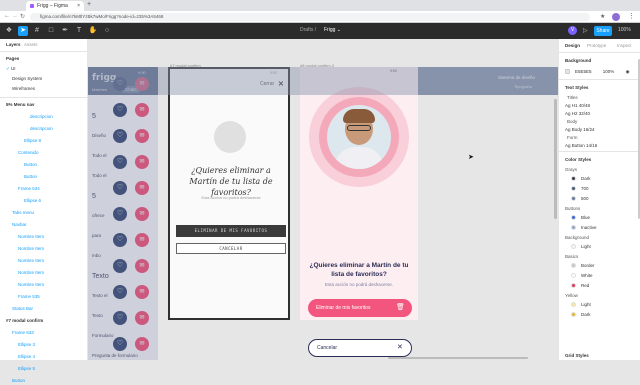  What do you see at coordinates (50, 69) in the screenshot?
I see `page-item: ✓ UI` at bounding box center [50, 69].